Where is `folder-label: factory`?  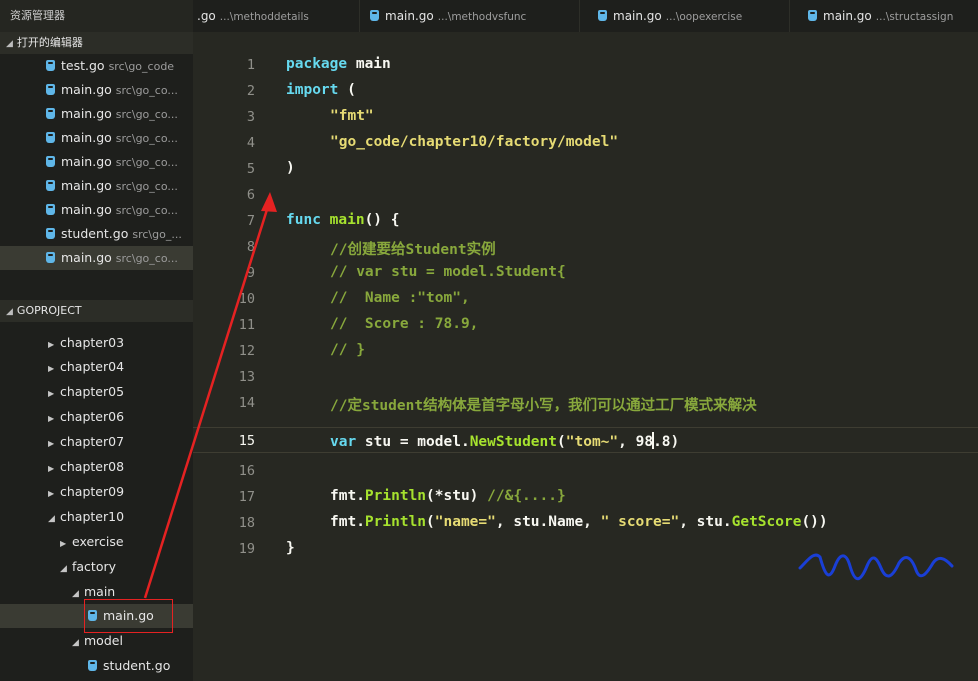 folder-label: factory is located at coordinates (94, 566).